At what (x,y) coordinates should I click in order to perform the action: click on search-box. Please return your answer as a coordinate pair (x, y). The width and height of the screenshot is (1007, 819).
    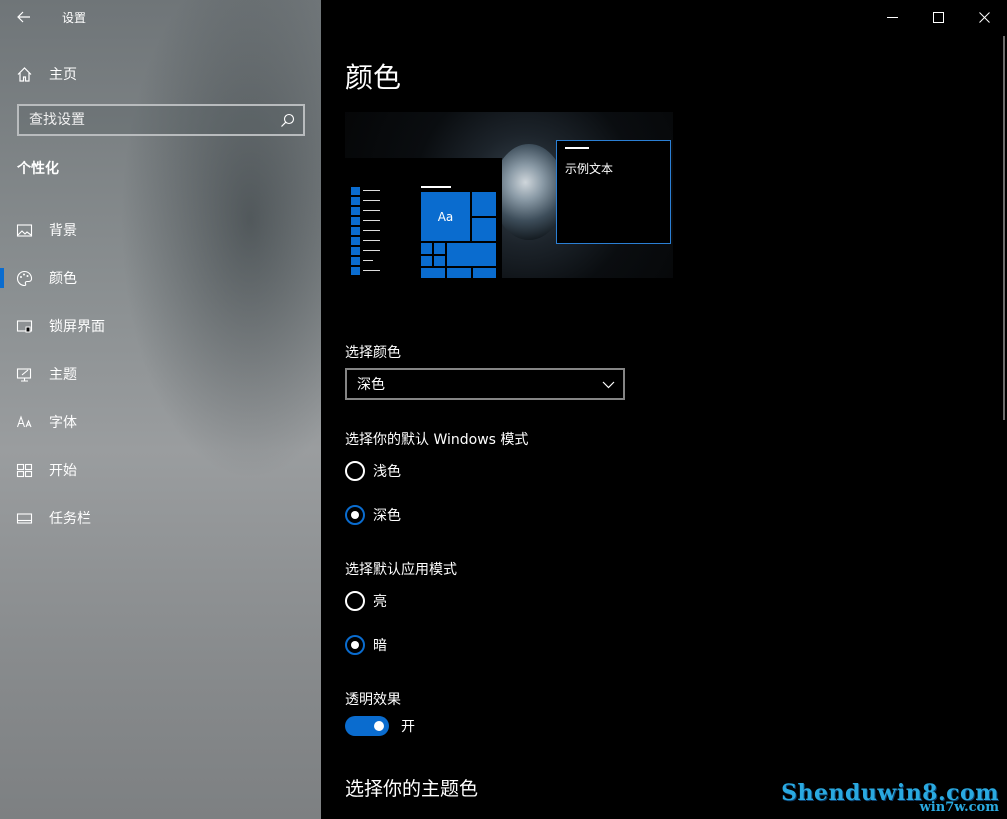
    Looking at the image, I should click on (161, 120).